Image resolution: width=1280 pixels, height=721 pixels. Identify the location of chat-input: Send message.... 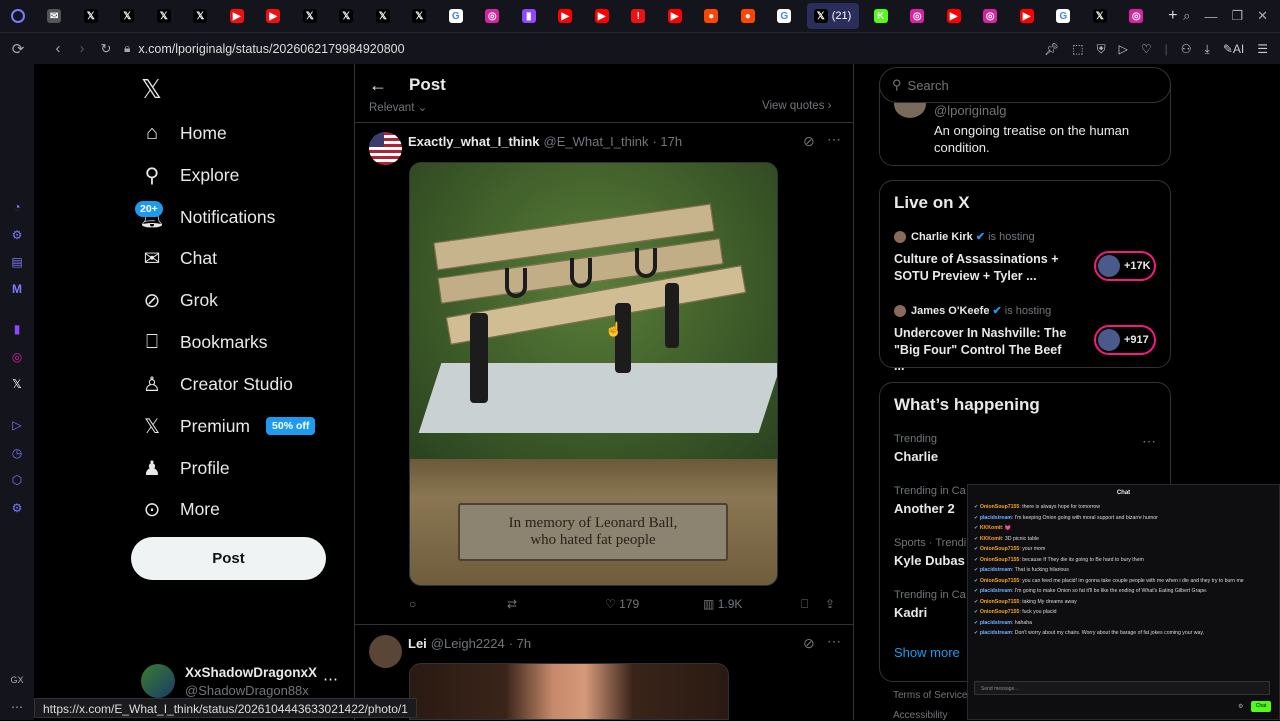
(1122, 688).